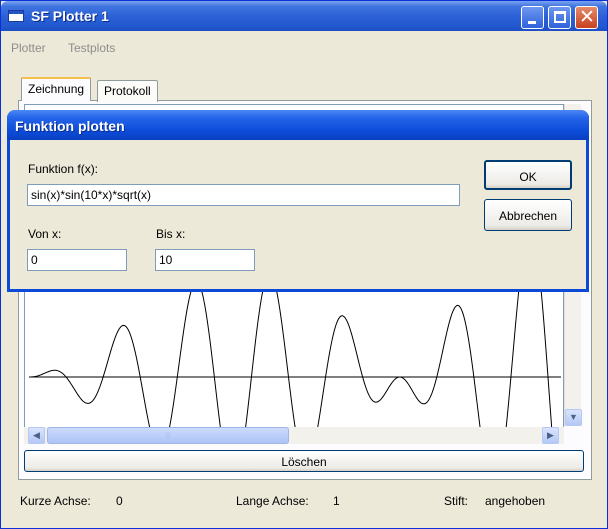  What do you see at coordinates (119, 501) in the screenshot?
I see `short-axis-value: 0` at bounding box center [119, 501].